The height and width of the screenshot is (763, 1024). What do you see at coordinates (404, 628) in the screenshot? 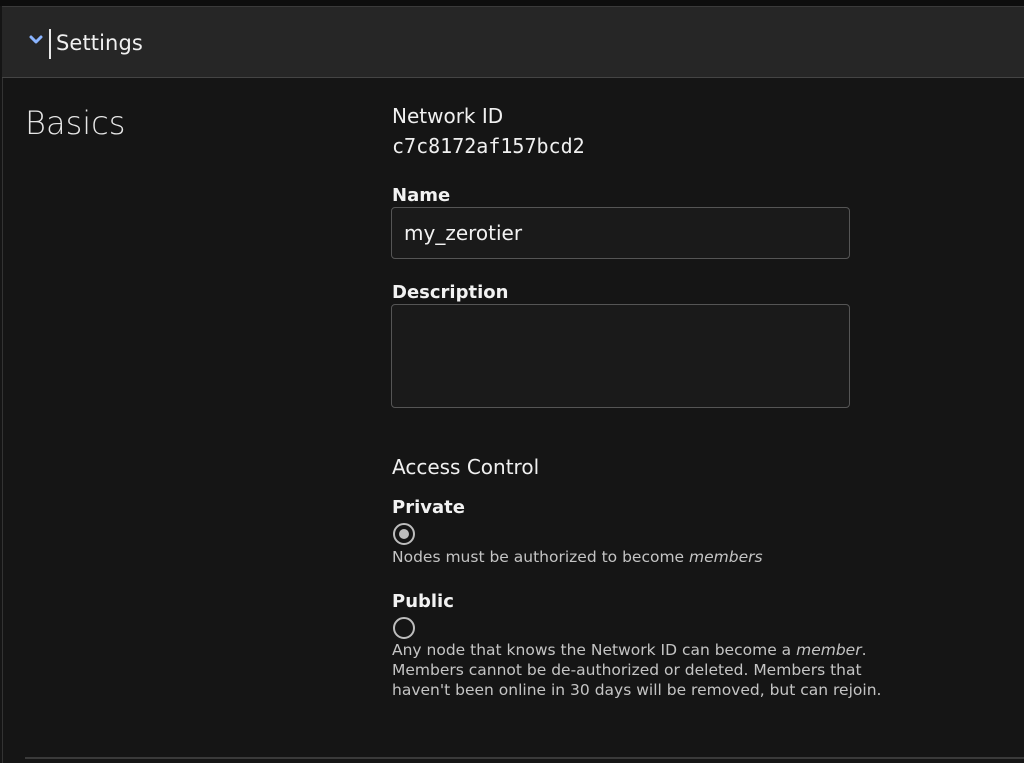
I see `public-radio` at bounding box center [404, 628].